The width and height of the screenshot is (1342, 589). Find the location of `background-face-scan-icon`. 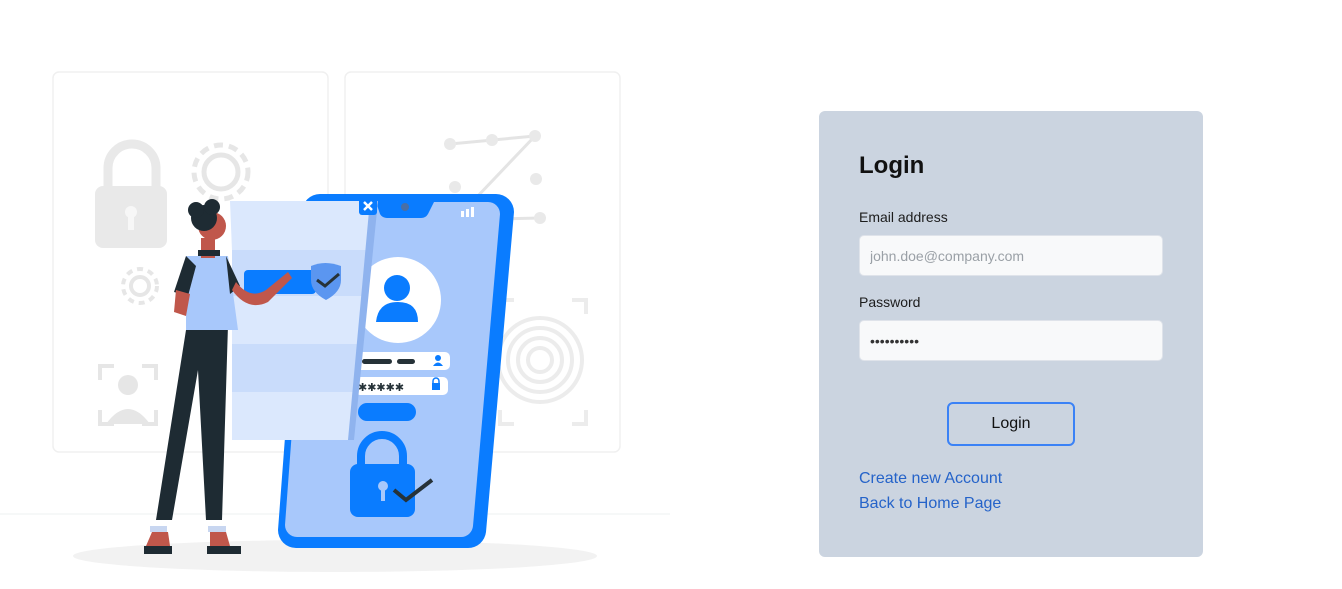

background-face-scan-icon is located at coordinates (128, 395).